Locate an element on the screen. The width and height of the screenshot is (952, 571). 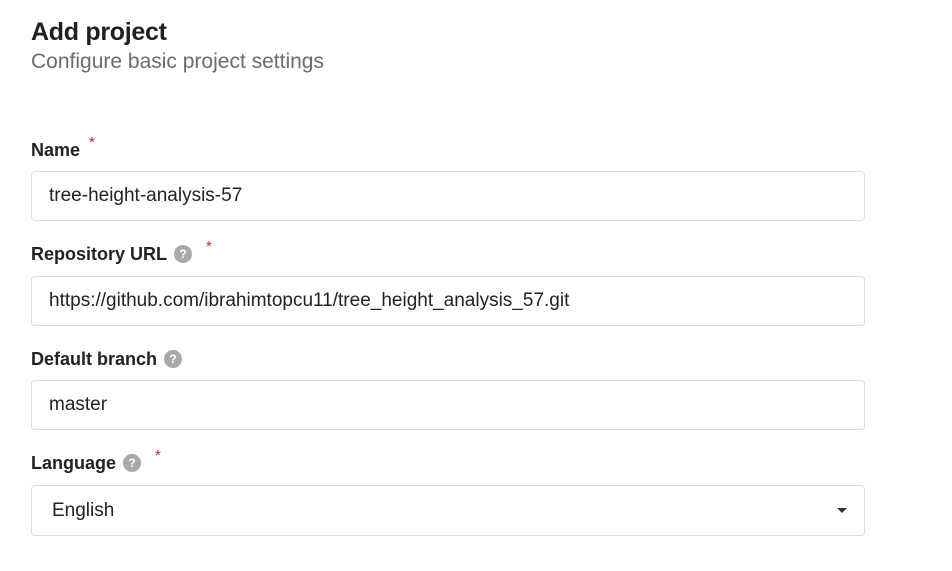
language-select: English is located at coordinates (448, 510).